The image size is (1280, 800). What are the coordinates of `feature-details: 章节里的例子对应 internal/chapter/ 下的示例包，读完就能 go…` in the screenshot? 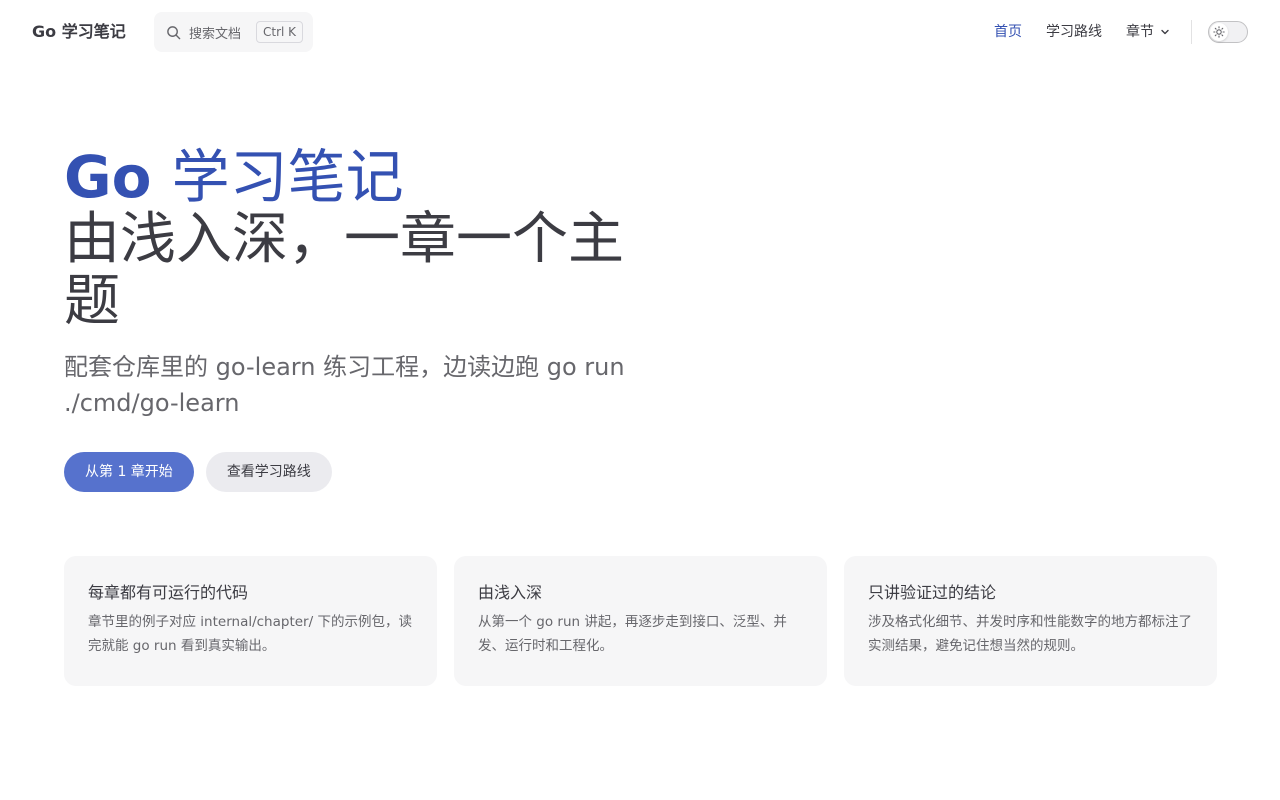 It's located at (250, 634).